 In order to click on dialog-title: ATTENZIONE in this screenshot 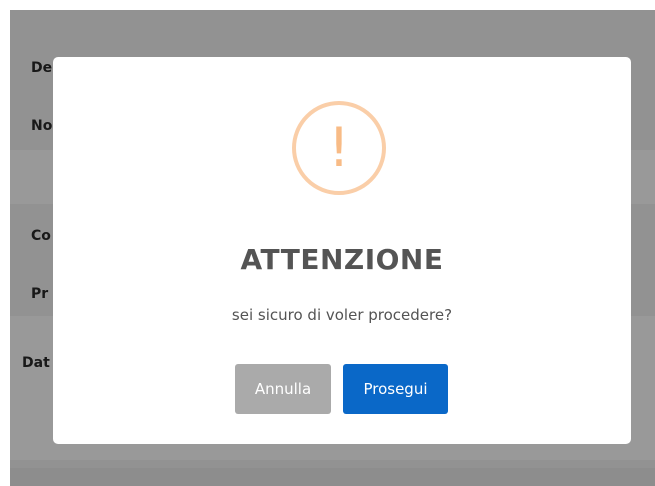, I will do `click(342, 259)`.